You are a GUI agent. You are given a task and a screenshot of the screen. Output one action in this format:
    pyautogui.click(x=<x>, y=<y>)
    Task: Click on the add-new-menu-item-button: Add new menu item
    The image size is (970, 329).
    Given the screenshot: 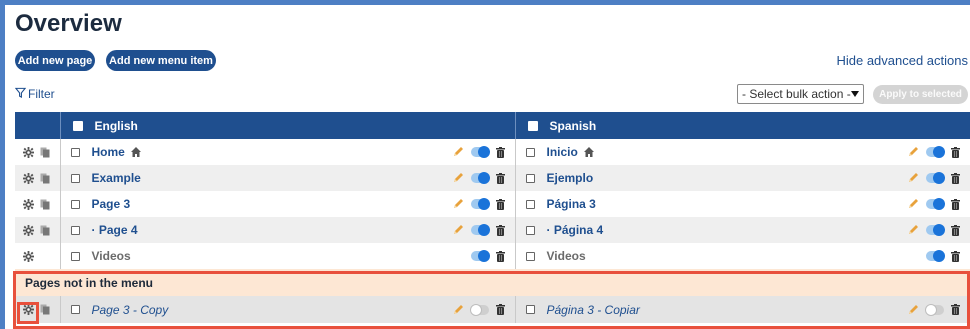 What is the action you would take?
    pyautogui.click(x=161, y=60)
    